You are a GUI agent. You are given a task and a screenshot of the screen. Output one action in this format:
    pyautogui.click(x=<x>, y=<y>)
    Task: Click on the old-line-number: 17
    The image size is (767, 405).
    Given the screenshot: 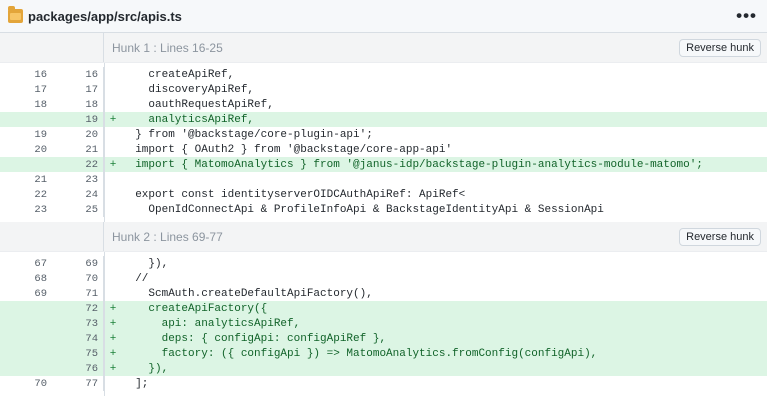 What is the action you would take?
    pyautogui.click(x=40, y=89)
    